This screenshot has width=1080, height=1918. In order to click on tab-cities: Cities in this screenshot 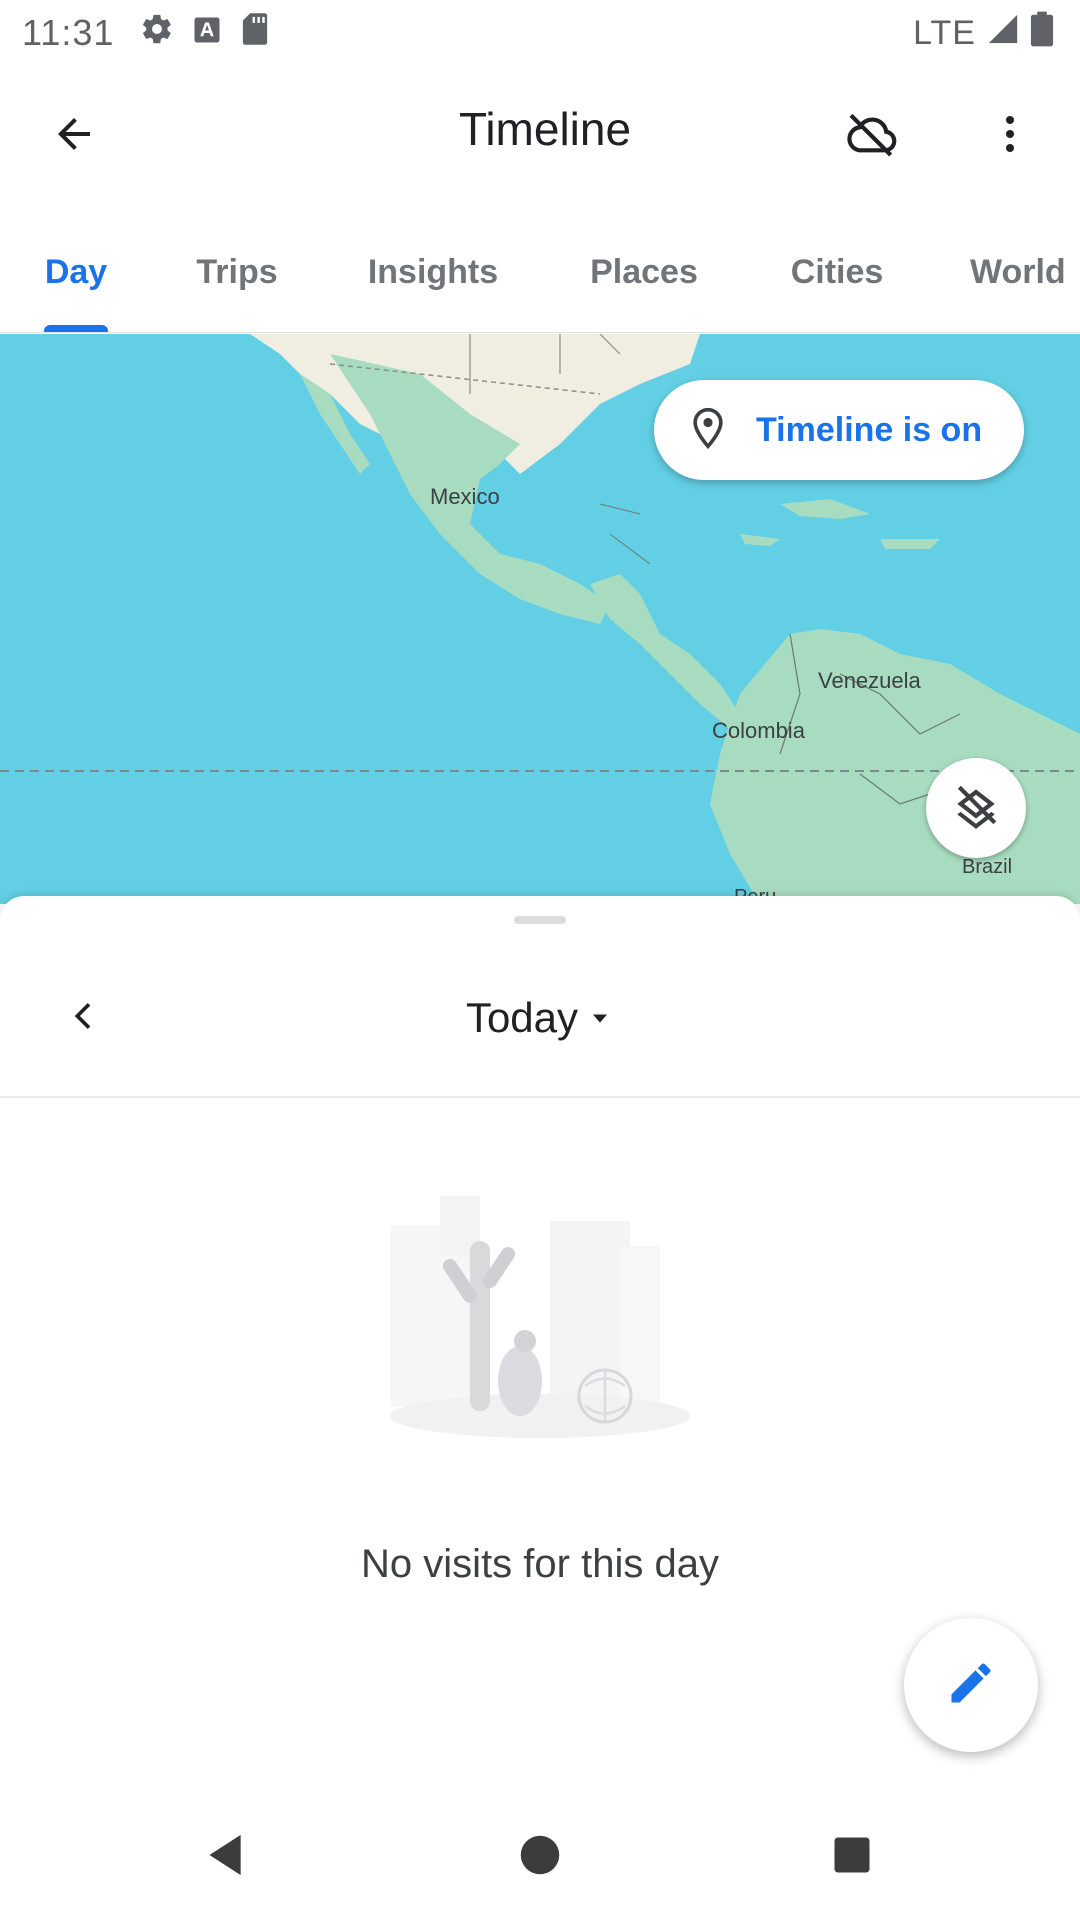, I will do `click(837, 272)`.